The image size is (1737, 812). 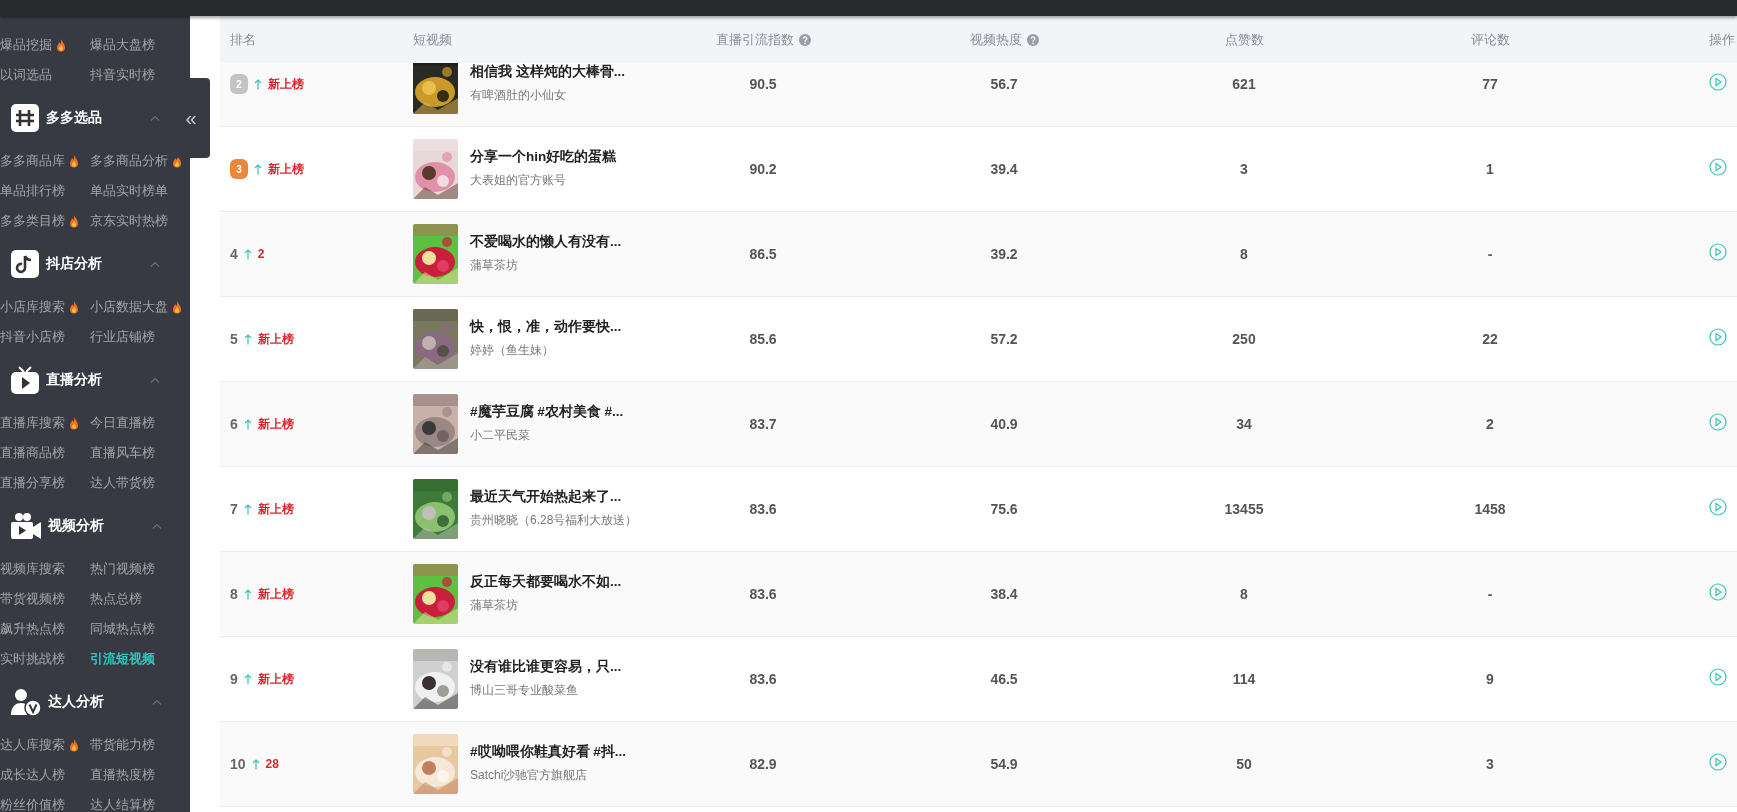 What do you see at coordinates (243, 39) in the screenshot?
I see `column-header: 排名` at bounding box center [243, 39].